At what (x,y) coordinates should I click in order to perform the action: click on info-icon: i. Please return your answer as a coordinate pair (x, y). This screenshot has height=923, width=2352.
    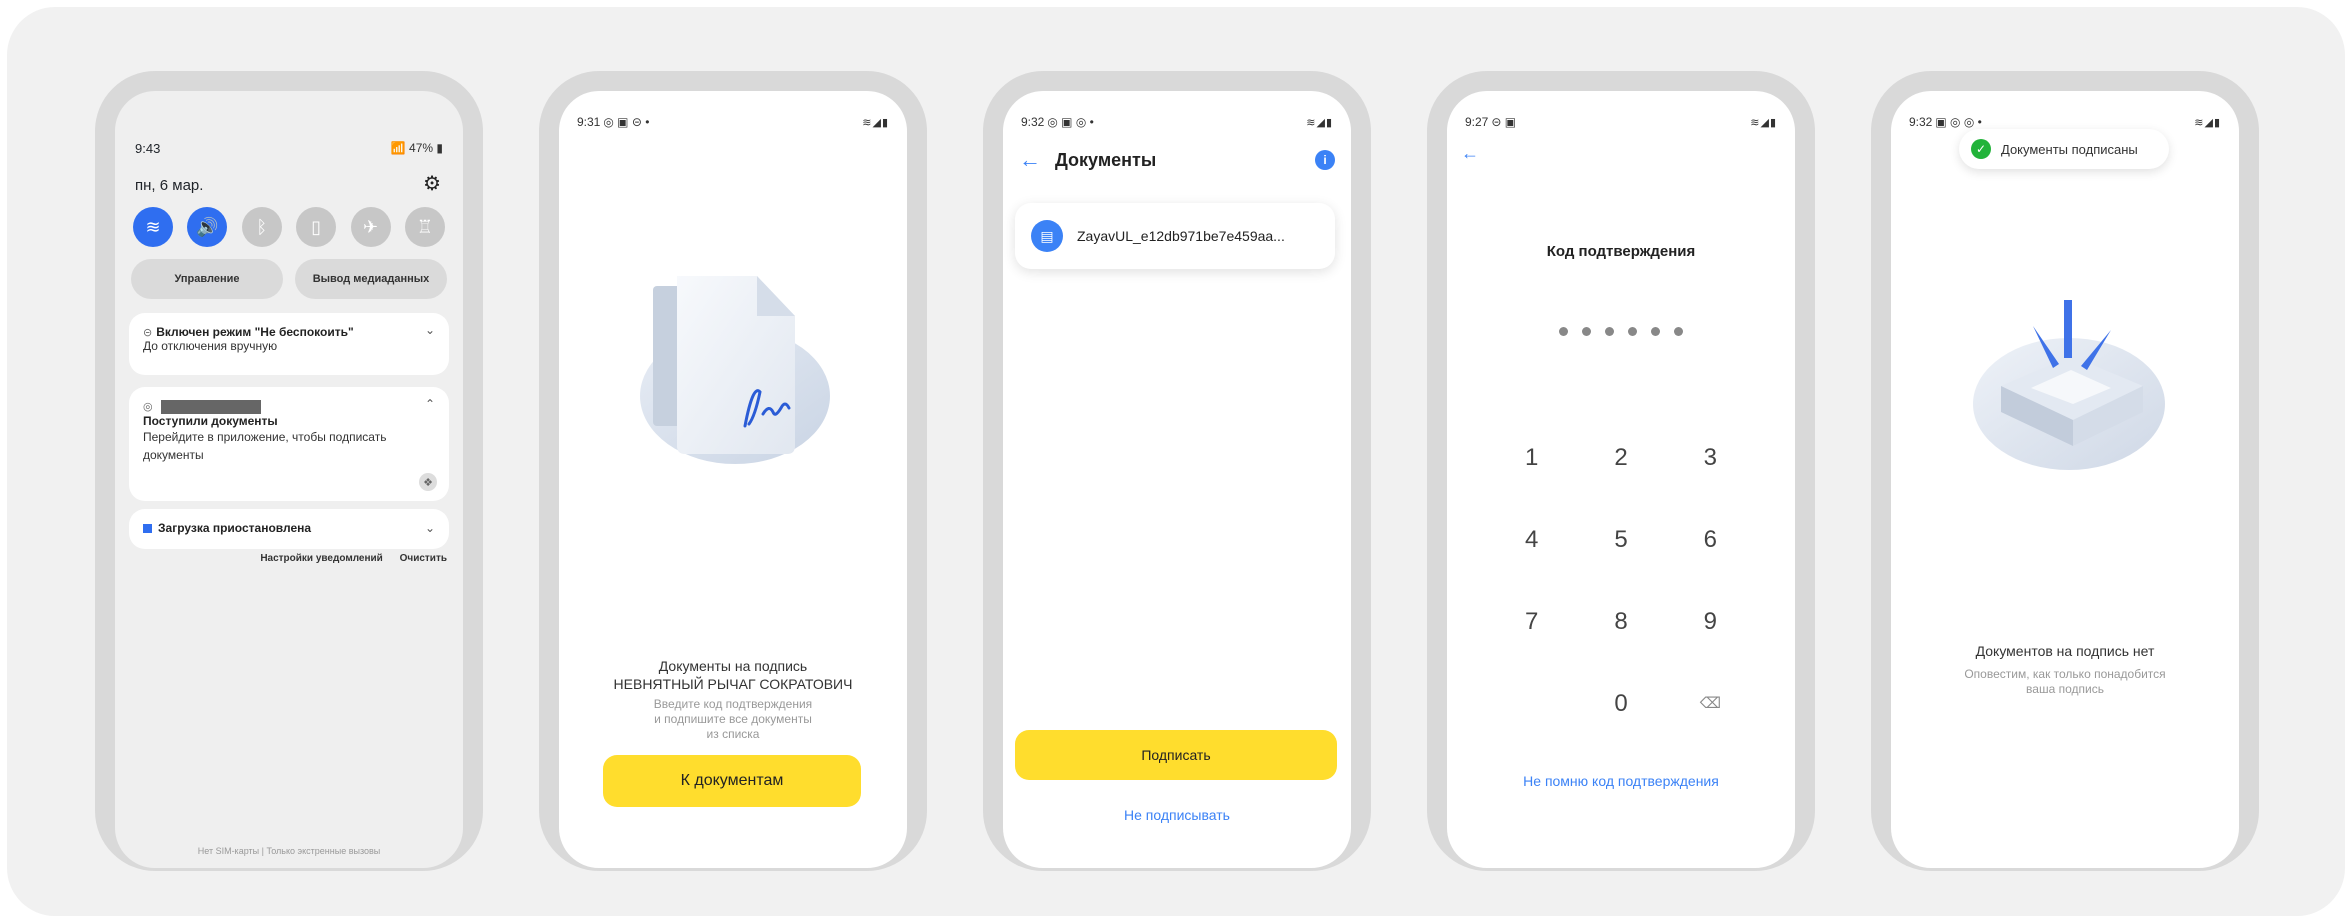
    Looking at the image, I should click on (1325, 160).